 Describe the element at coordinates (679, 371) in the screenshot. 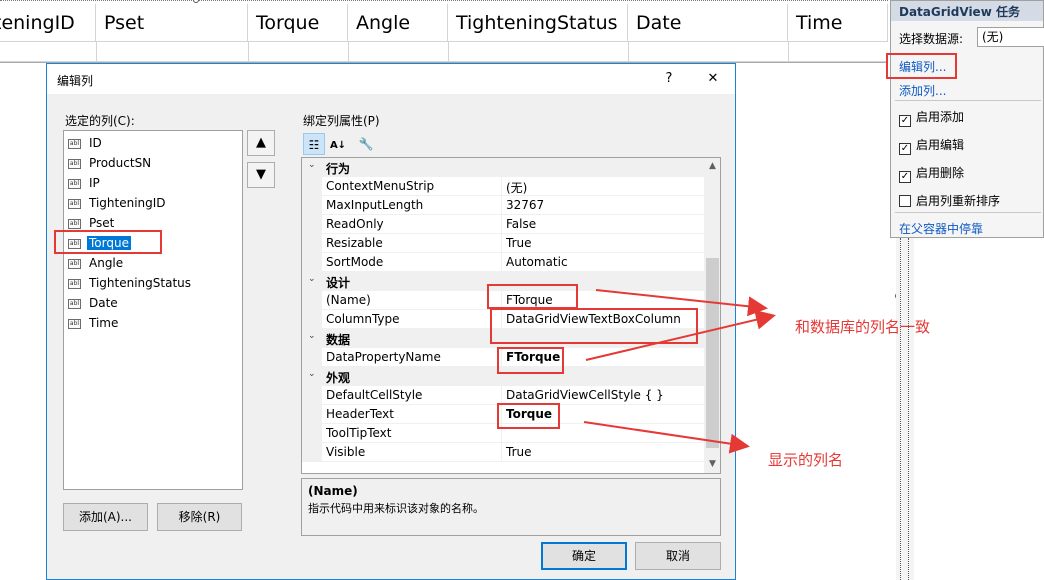

I see `annotation-arrows` at that location.